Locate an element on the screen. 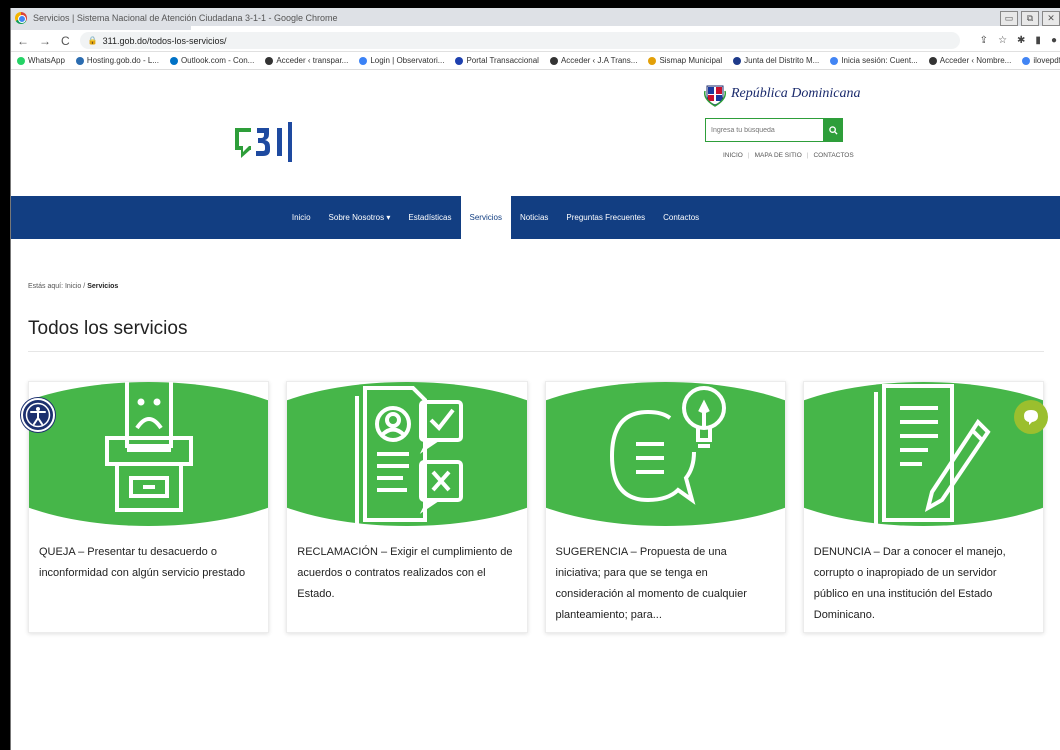 This screenshot has width=1060, height=750. toolbar-icons: ⇪ ☆ ✱ ▮ ● ⋮ is located at coordinates (1020, 40).